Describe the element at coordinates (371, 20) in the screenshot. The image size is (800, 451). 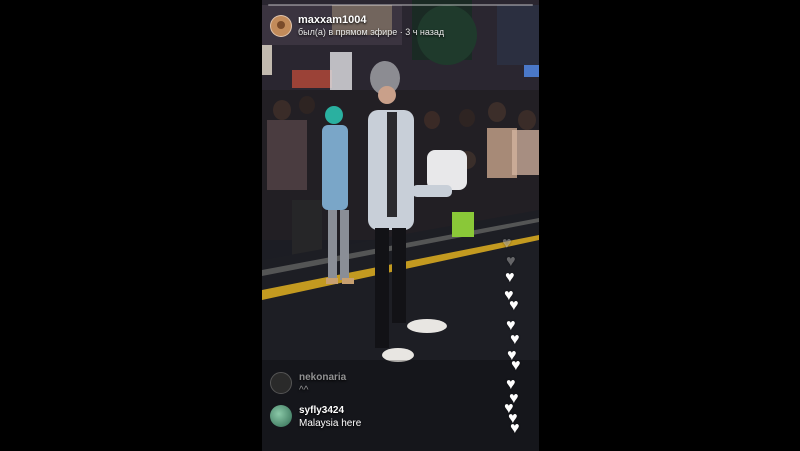
I see `broadcaster-username: maxxam1004` at that location.